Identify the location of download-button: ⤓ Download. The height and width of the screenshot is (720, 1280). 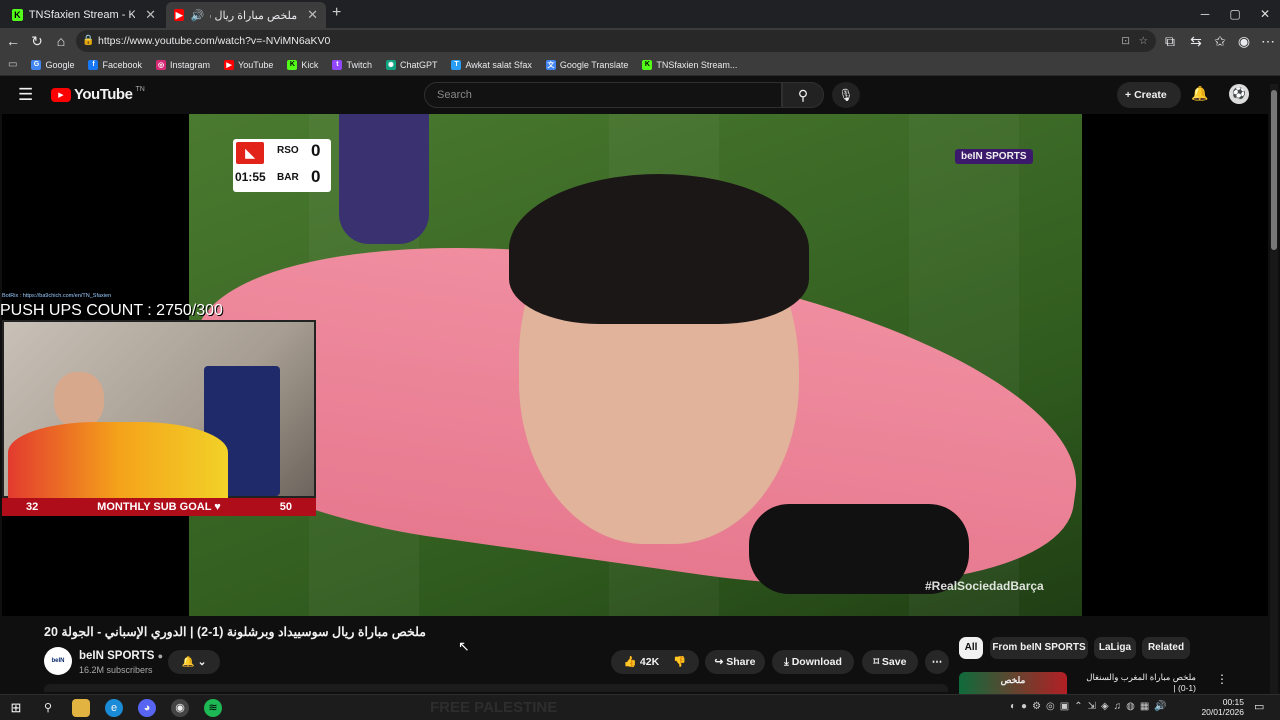
(813, 662).